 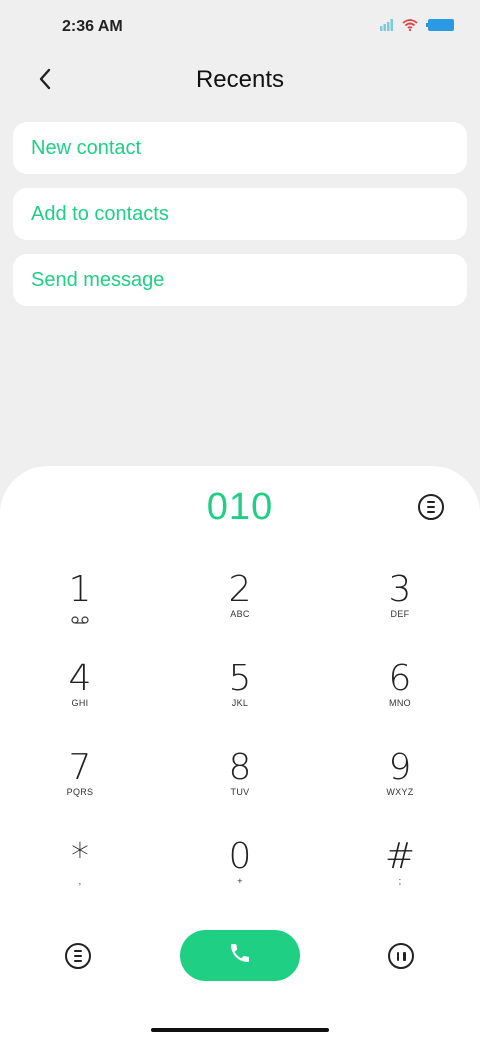 What do you see at coordinates (400, 589) in the screenshot?
I see `key-3-digit: 3` at bounding box center [400, 589].